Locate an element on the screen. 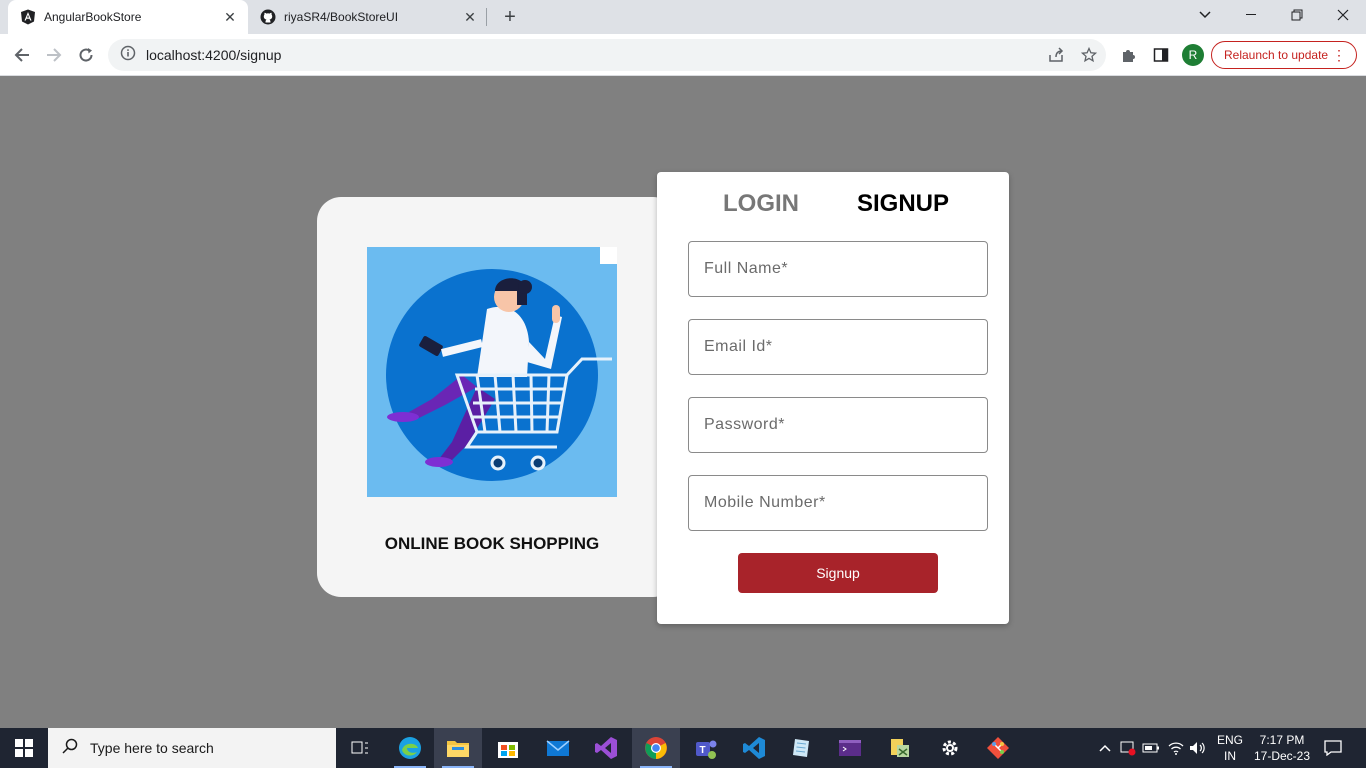  volume-icon is located at coordinates (1198, 748).